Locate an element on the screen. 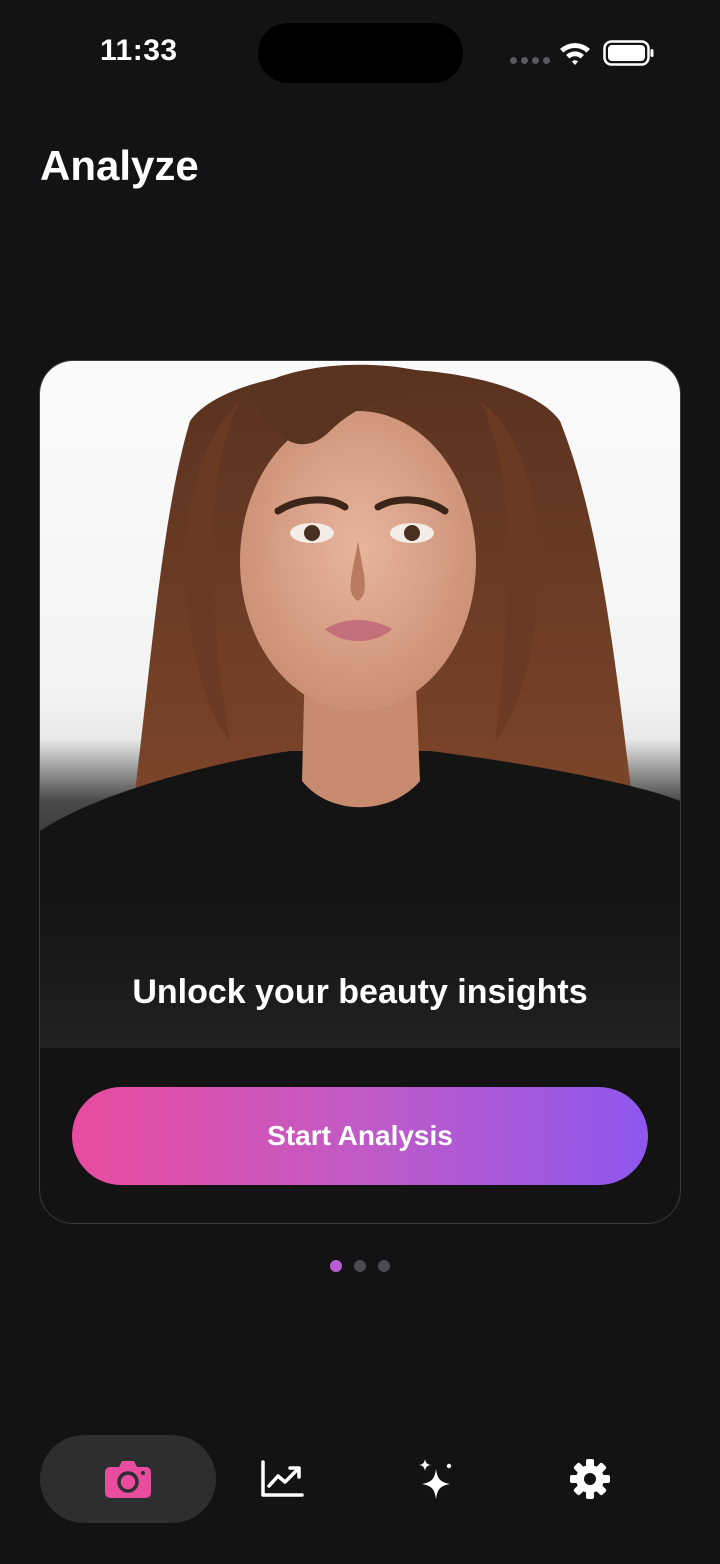  tab-enhance is located at coordinates (436, 1479).